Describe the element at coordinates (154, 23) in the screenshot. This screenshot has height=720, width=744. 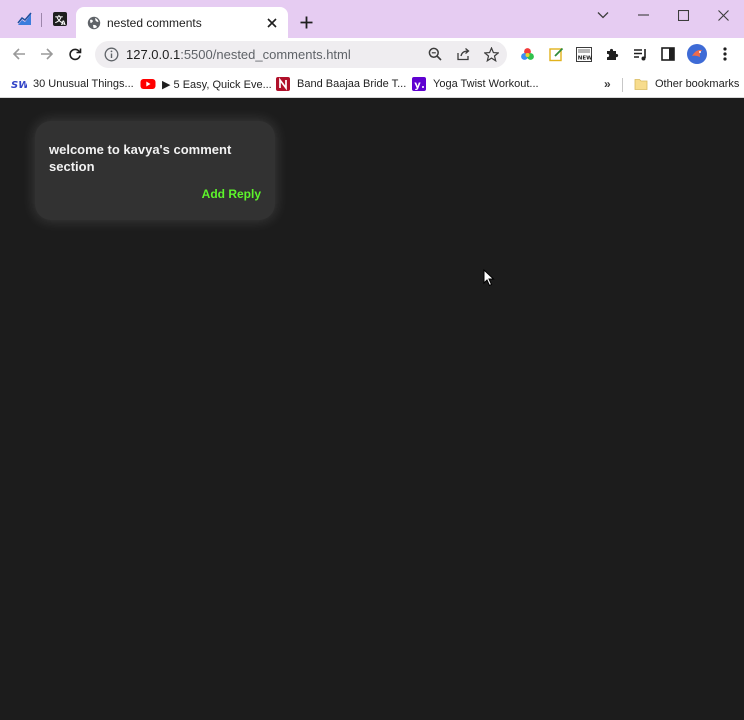
I see `tab-title: nested comments` at that location.